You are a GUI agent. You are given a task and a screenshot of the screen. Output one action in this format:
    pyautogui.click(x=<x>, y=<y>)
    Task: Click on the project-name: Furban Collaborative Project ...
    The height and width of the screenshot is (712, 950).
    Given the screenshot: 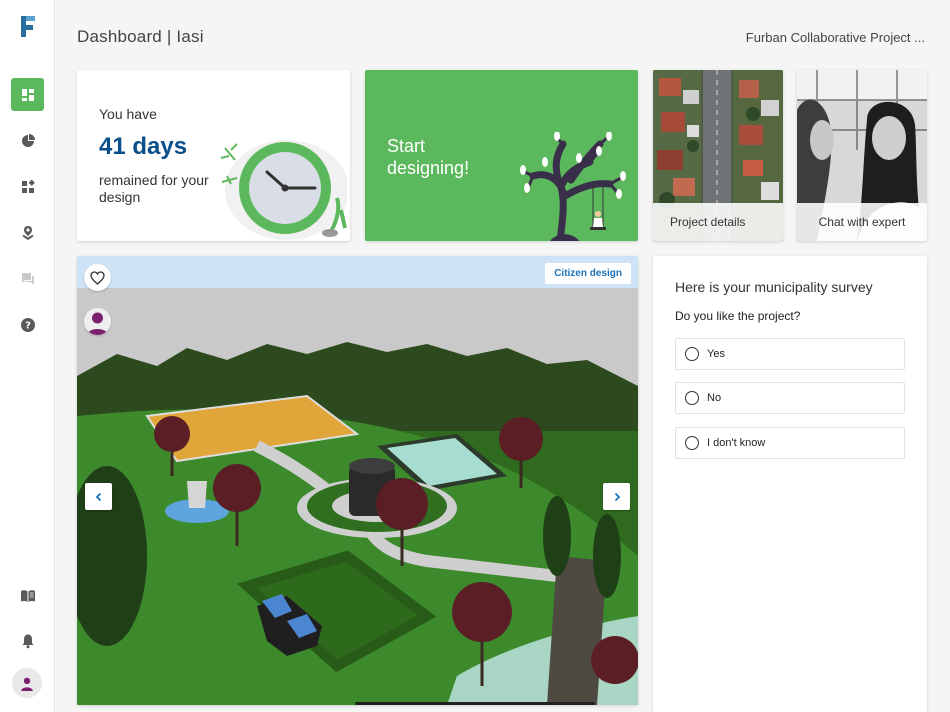 What is the action you would take?
    pyautogui.click(x=835, y=37)
    